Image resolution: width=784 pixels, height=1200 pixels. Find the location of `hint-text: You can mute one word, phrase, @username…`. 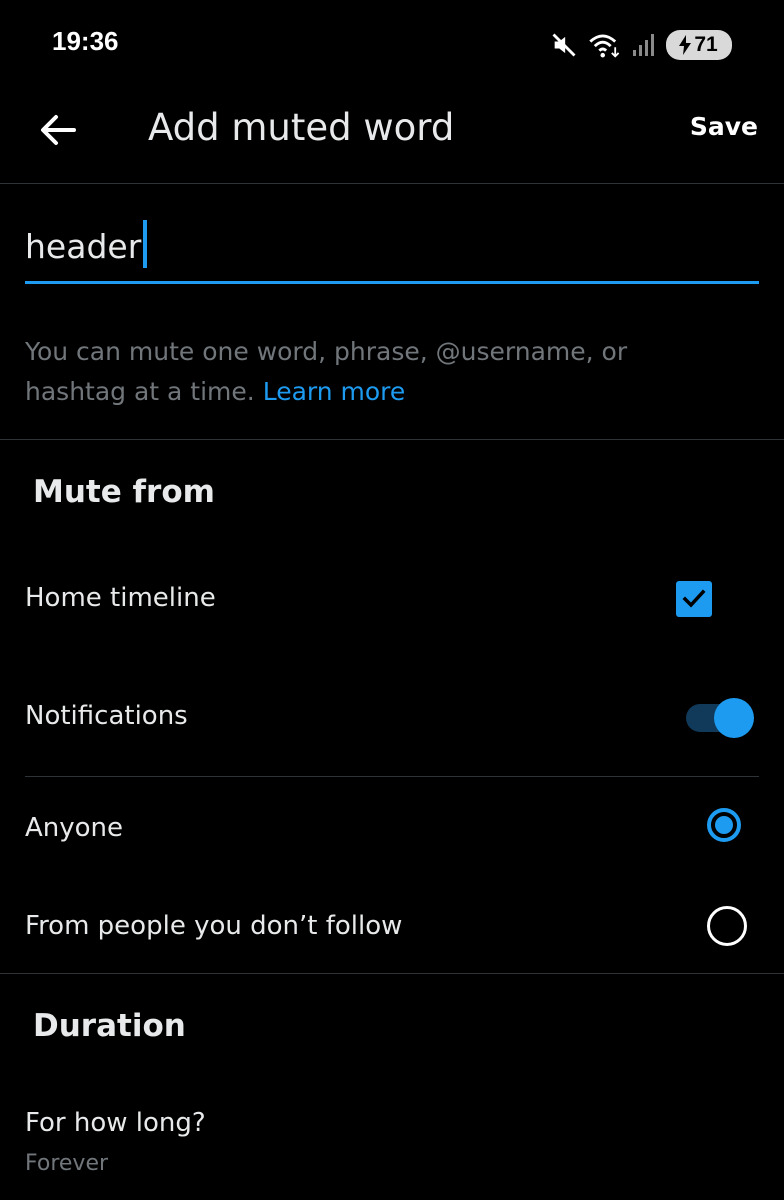

hint-text: You can mute one word, phrase, @username… is located at coordinates (375, 372).